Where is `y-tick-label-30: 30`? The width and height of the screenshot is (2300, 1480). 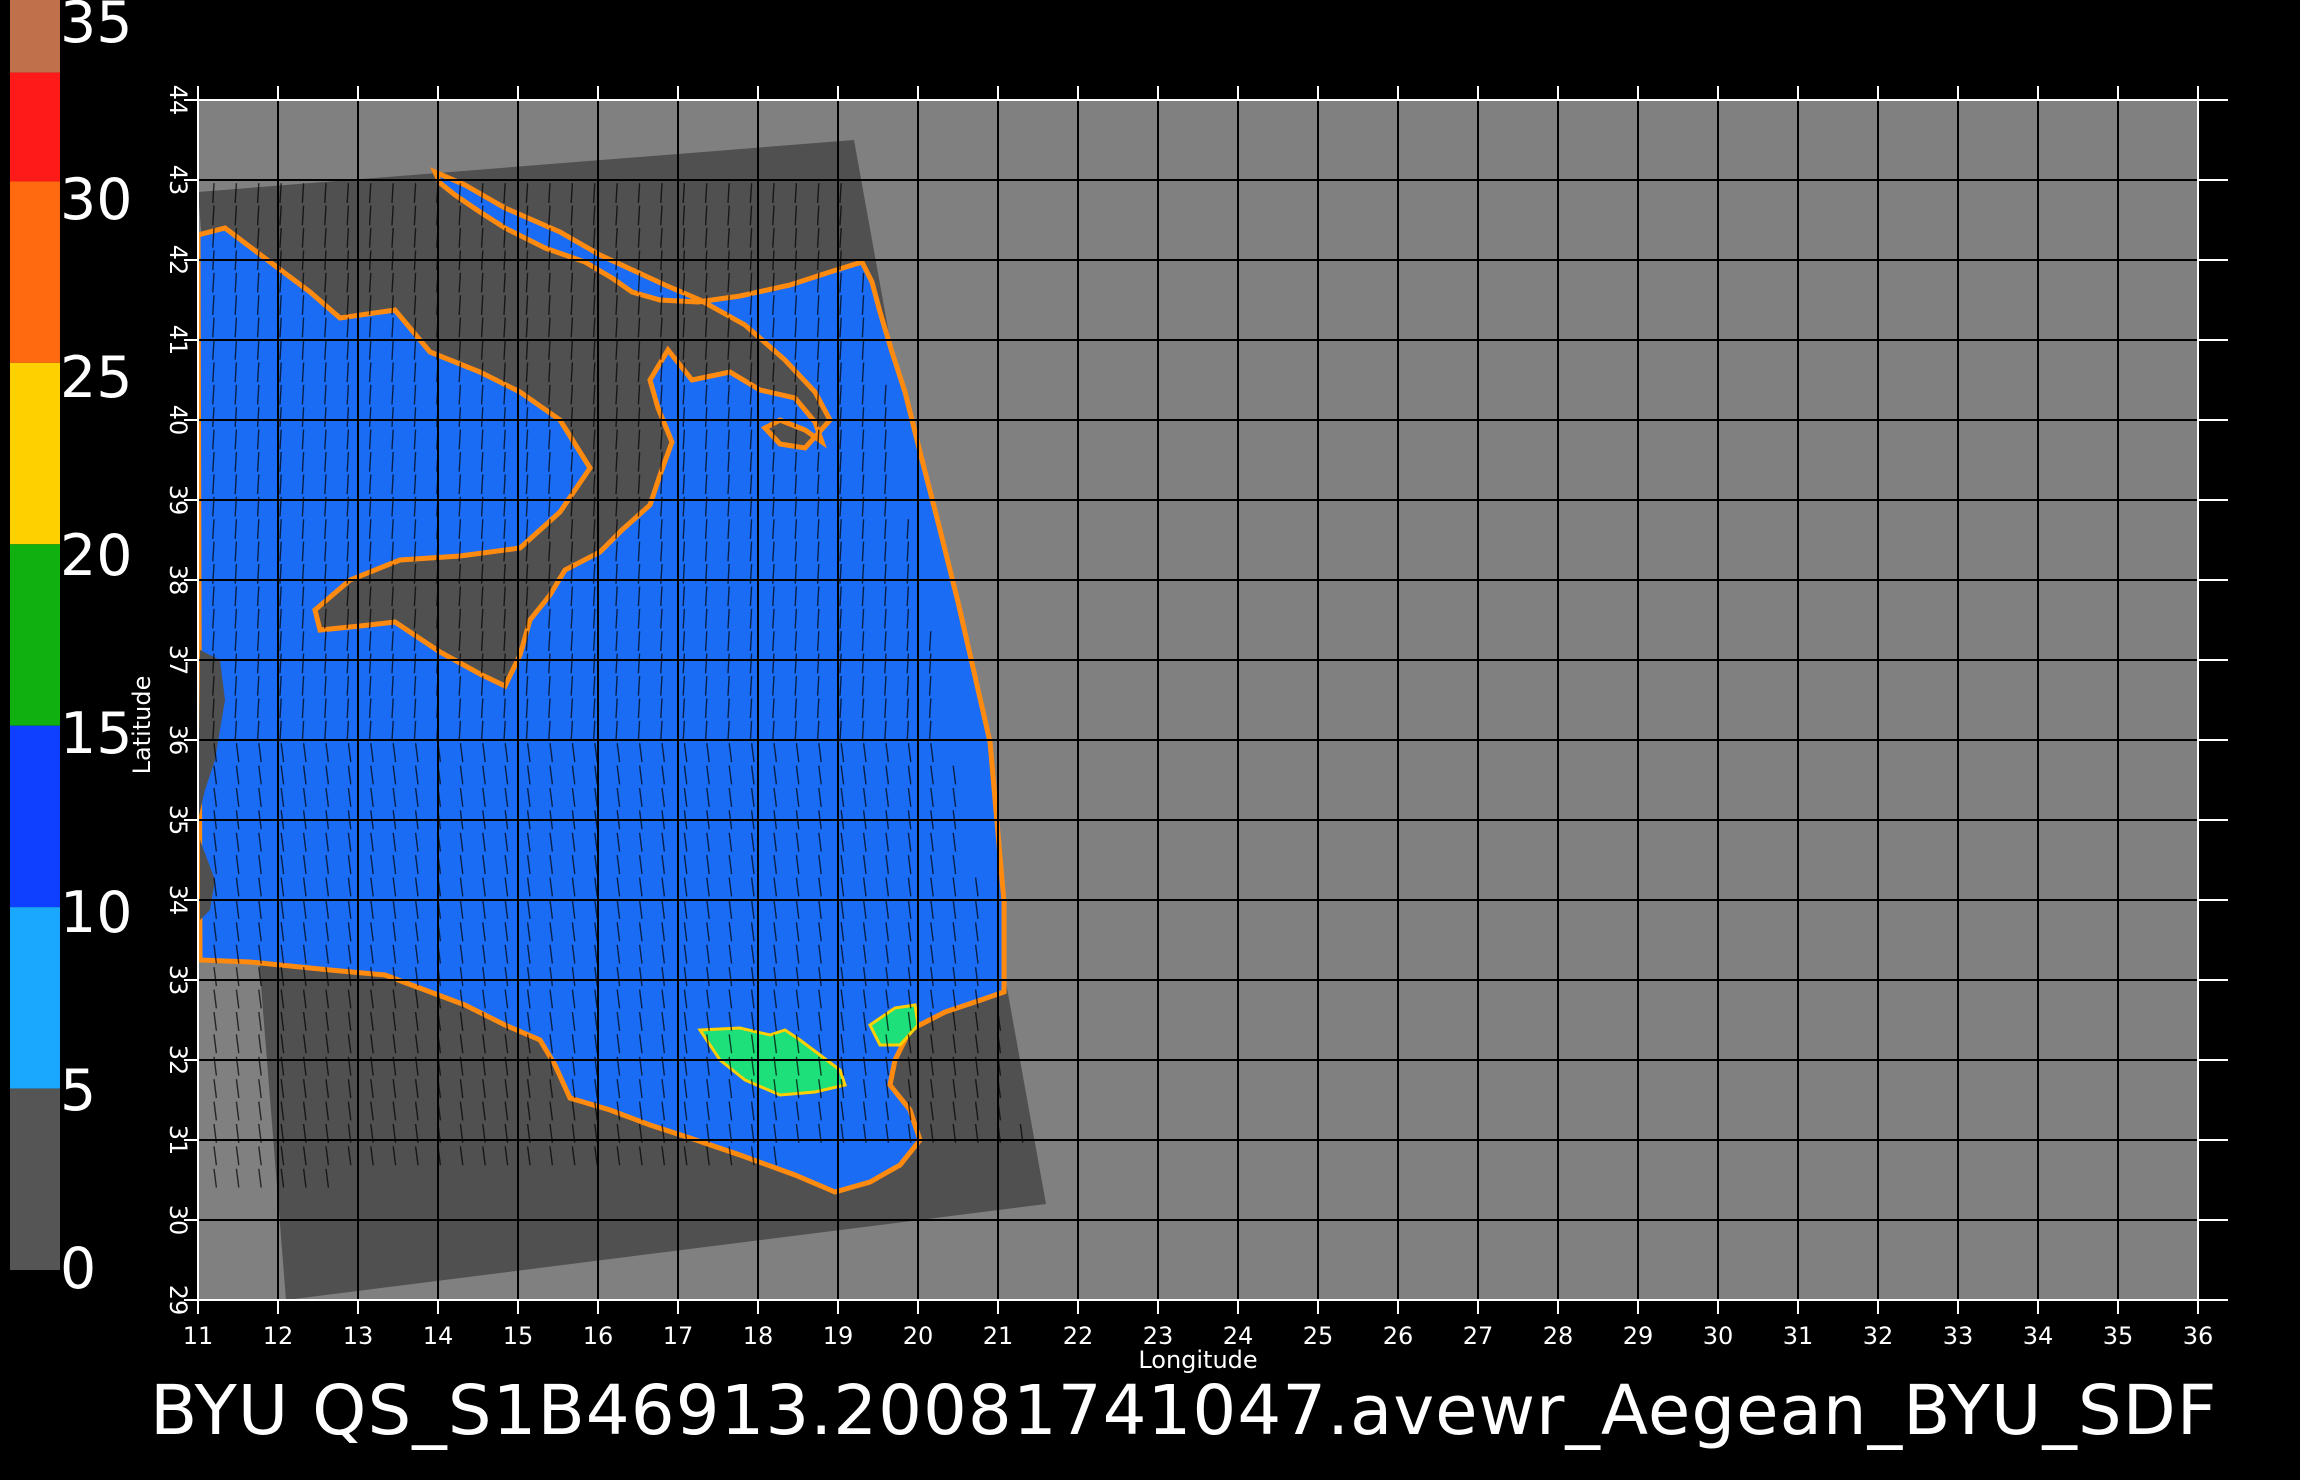 y-tick-label-30: 30 is located at coordinates (178, 1220).